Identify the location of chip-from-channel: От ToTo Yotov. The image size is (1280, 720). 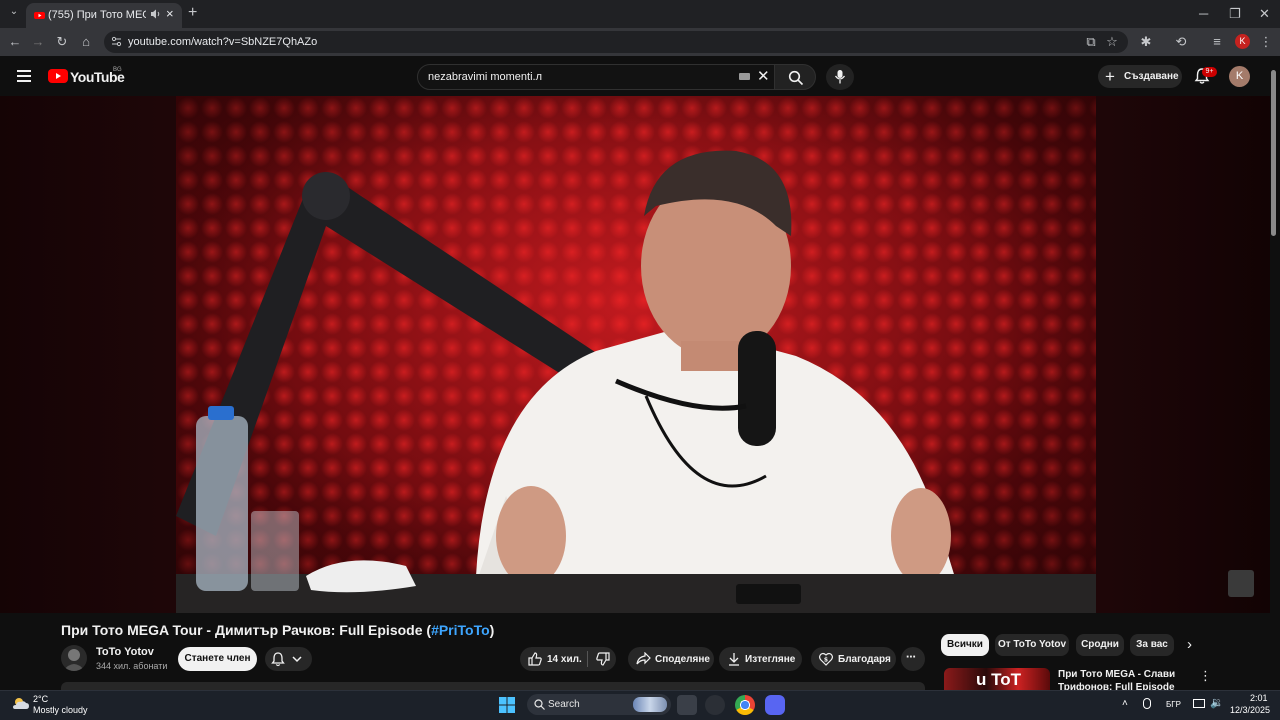
(1032, 645).